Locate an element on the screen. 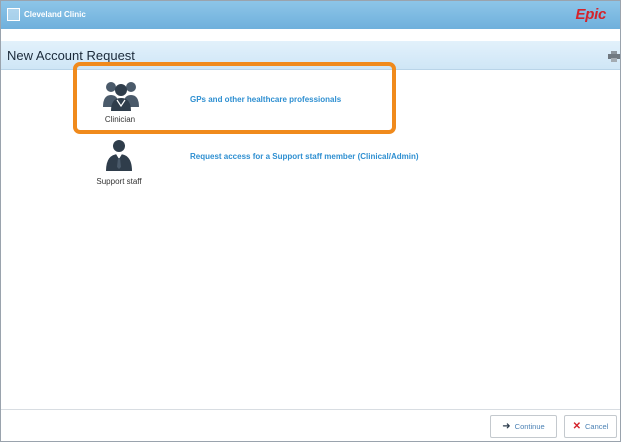 This screenshot has height=442, width=621. page-title: New Account Request is located at coordinates (71, 55).